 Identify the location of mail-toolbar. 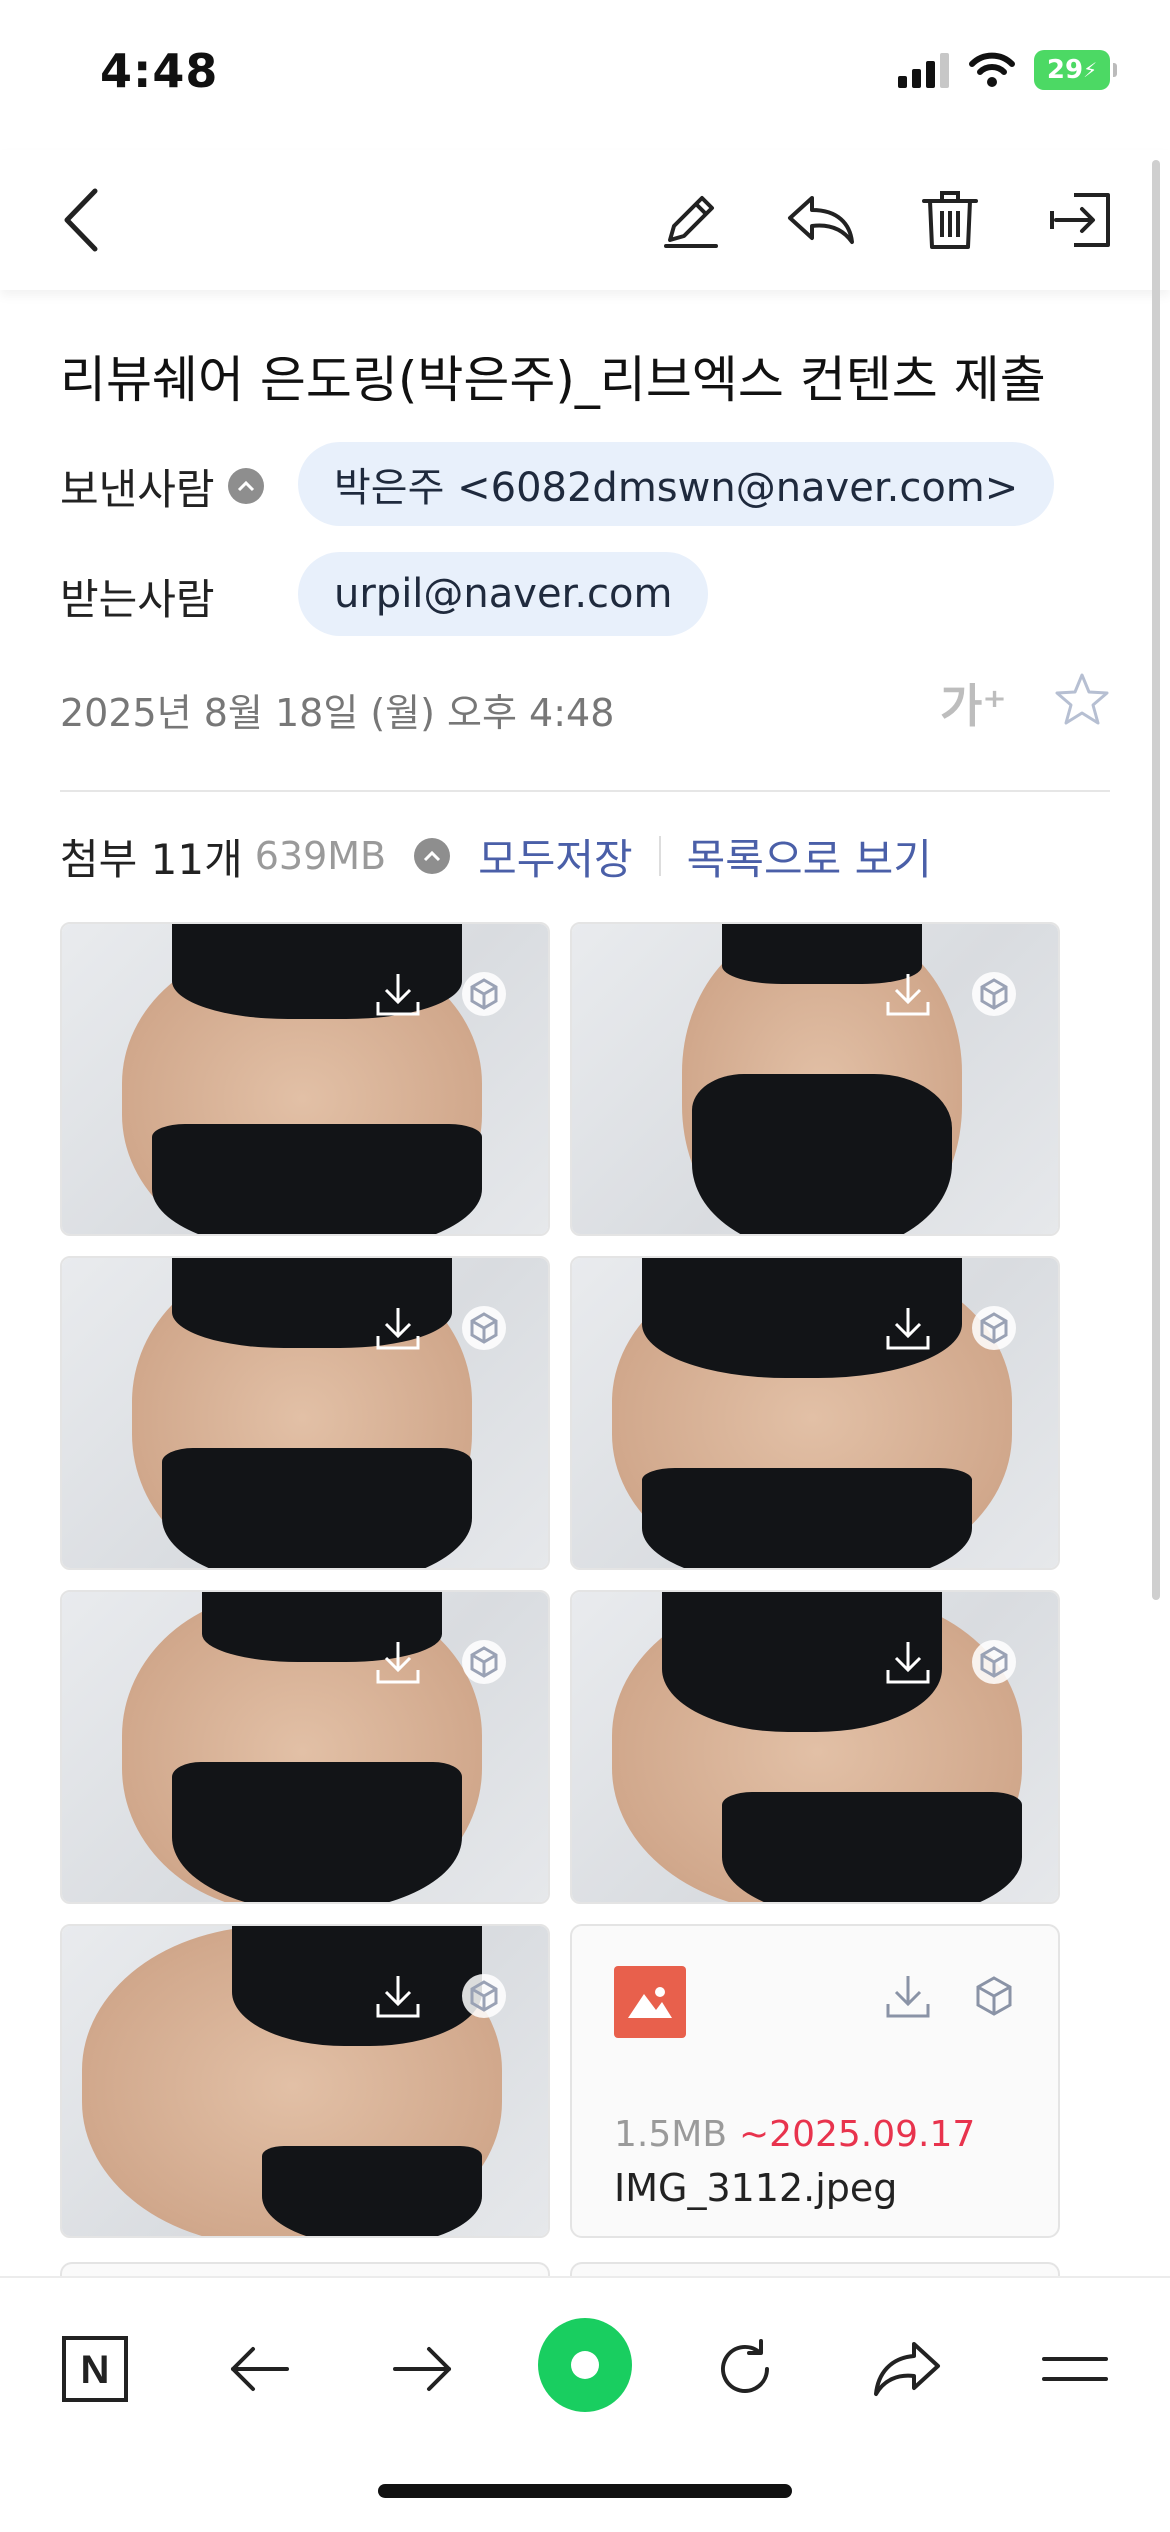
(585, 220).